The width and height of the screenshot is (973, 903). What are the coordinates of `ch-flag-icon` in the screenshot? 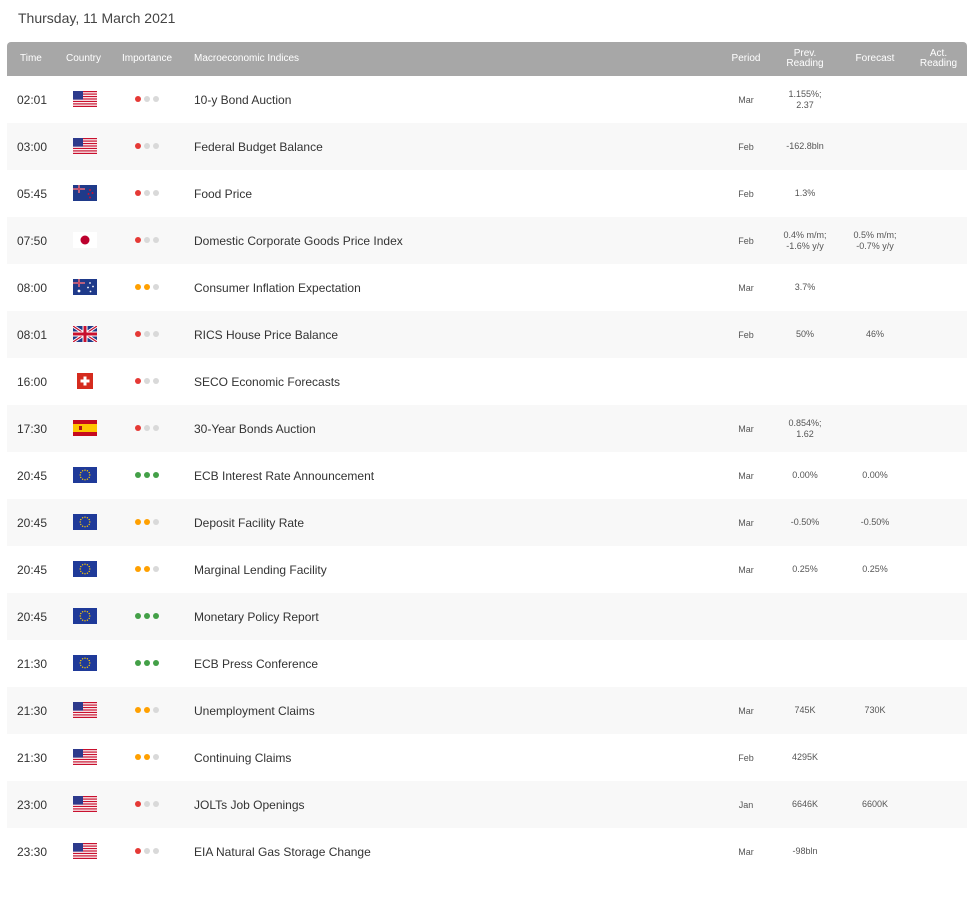 It's located at (85, 381).